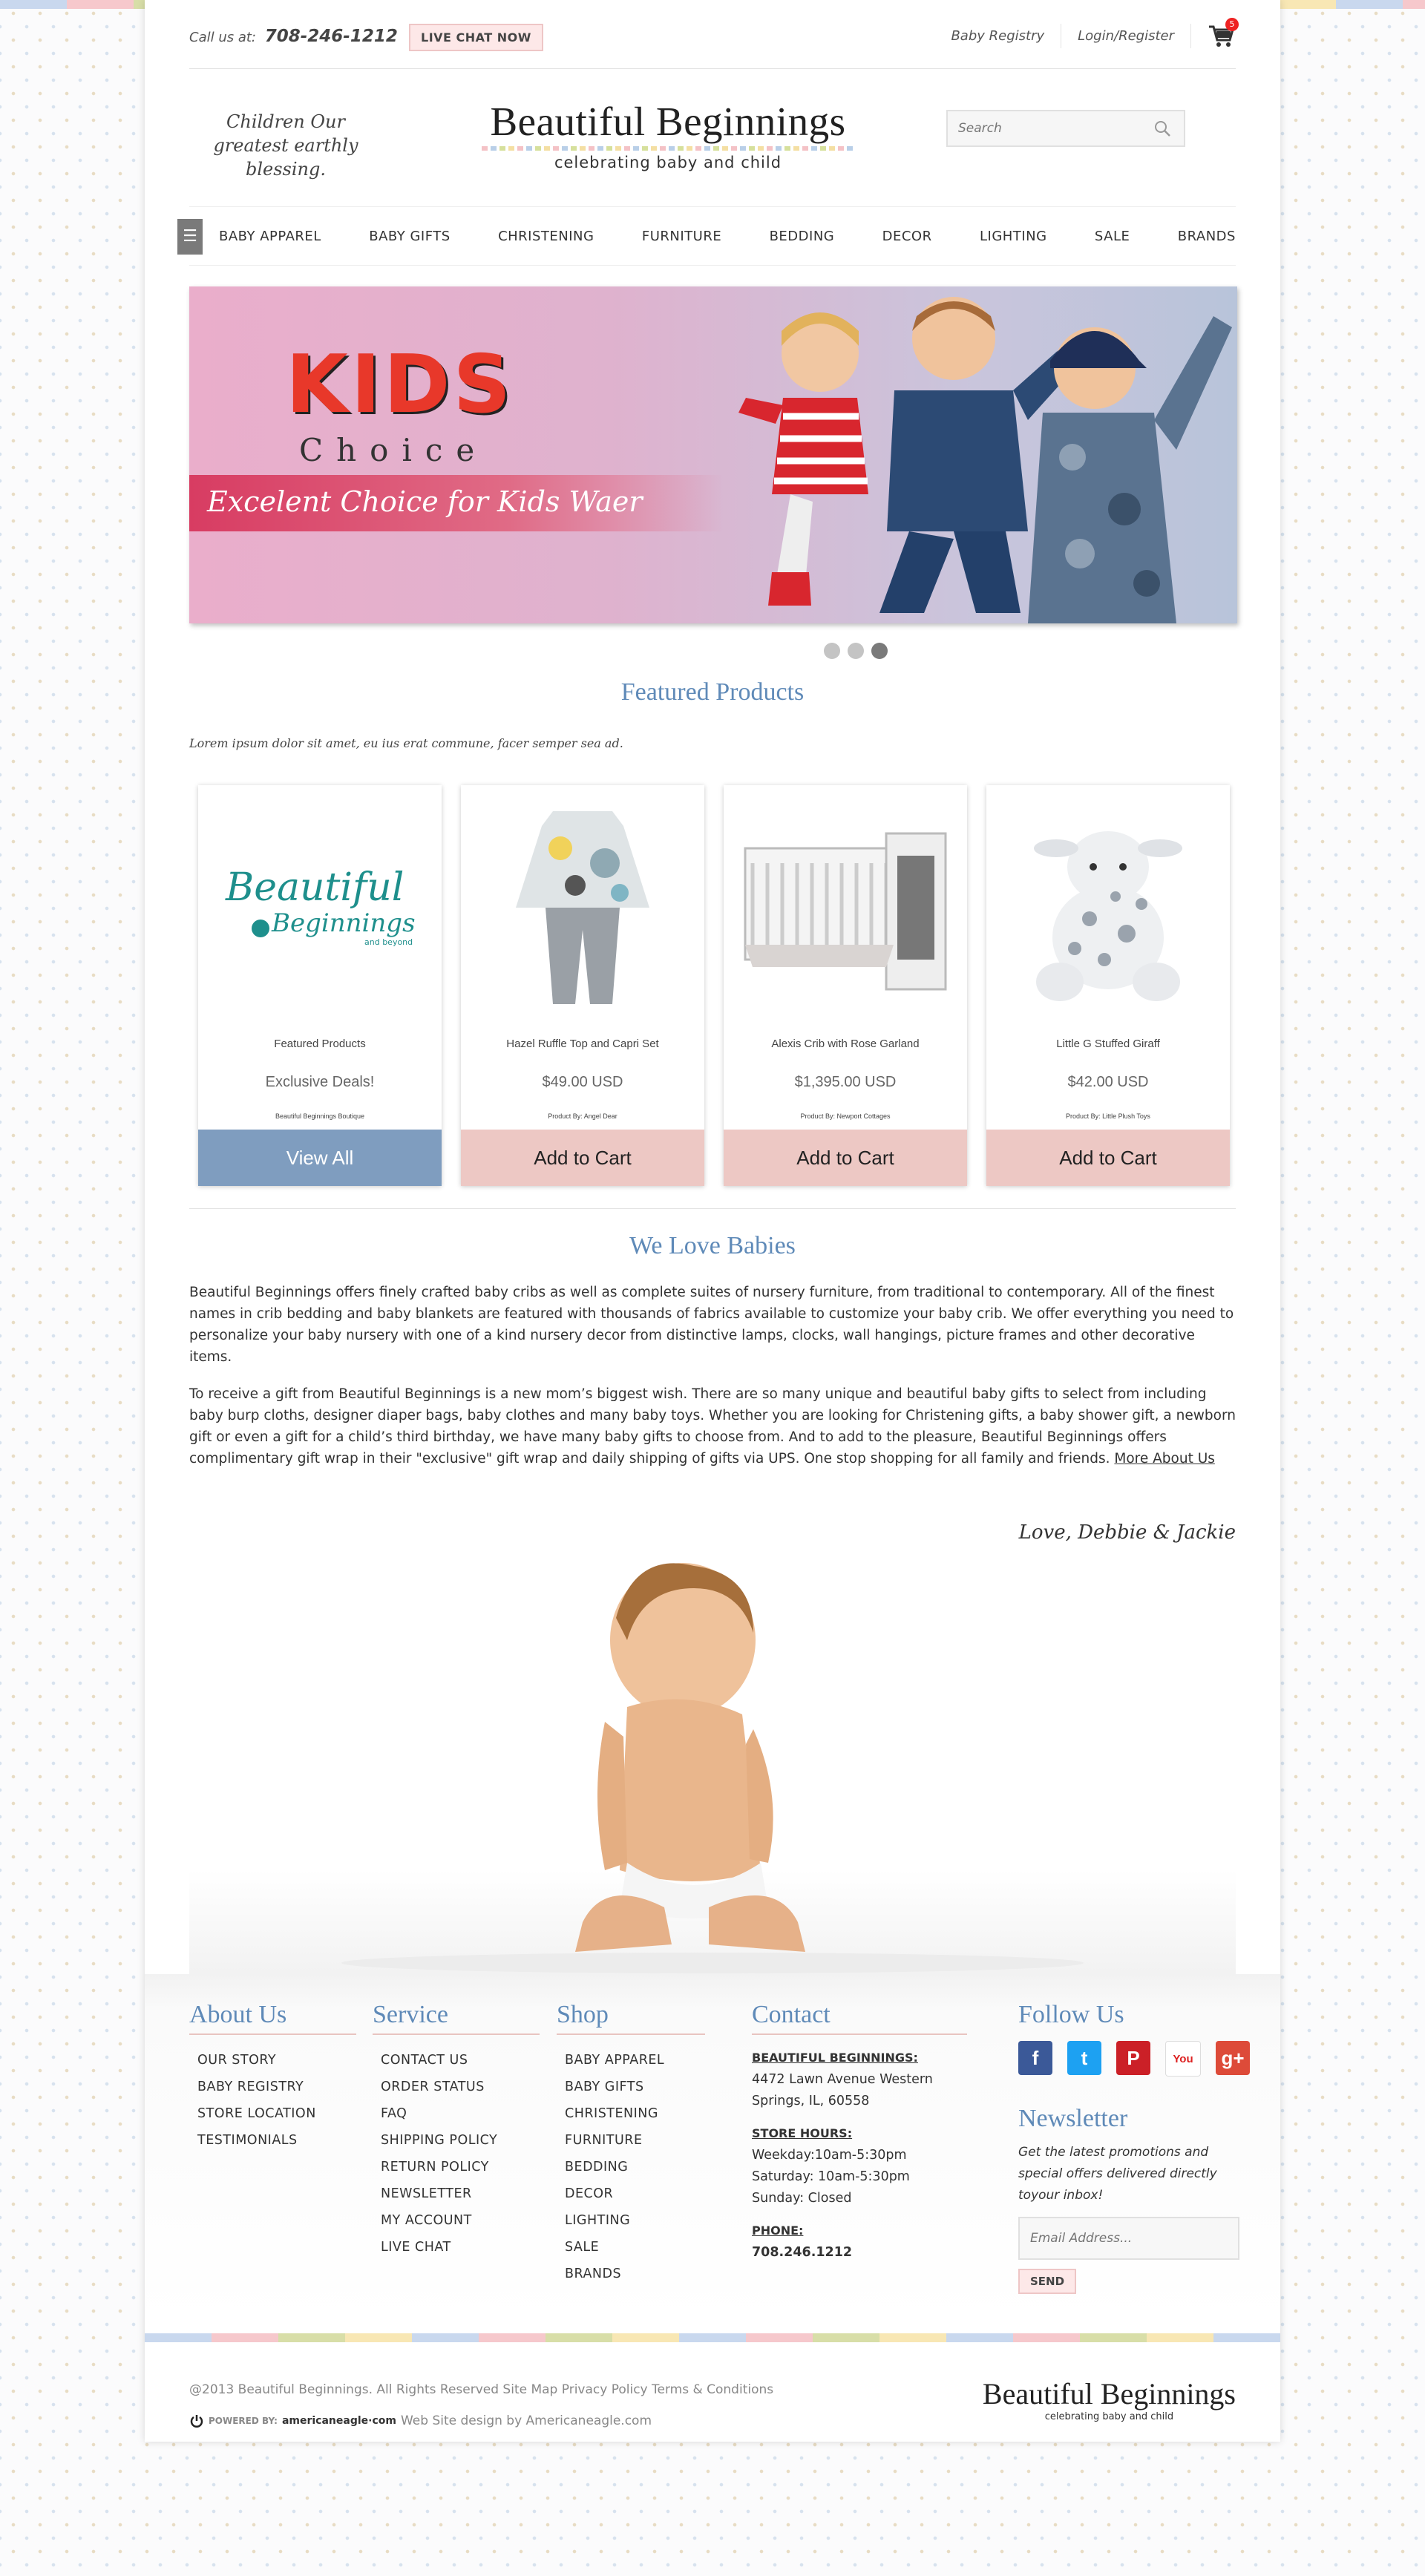 Image resolution: width=1425 pixels, height=2576 pixels. Describe the element at coordinates (668, 148) in the screenshot. I see `logo-dots` at that location.